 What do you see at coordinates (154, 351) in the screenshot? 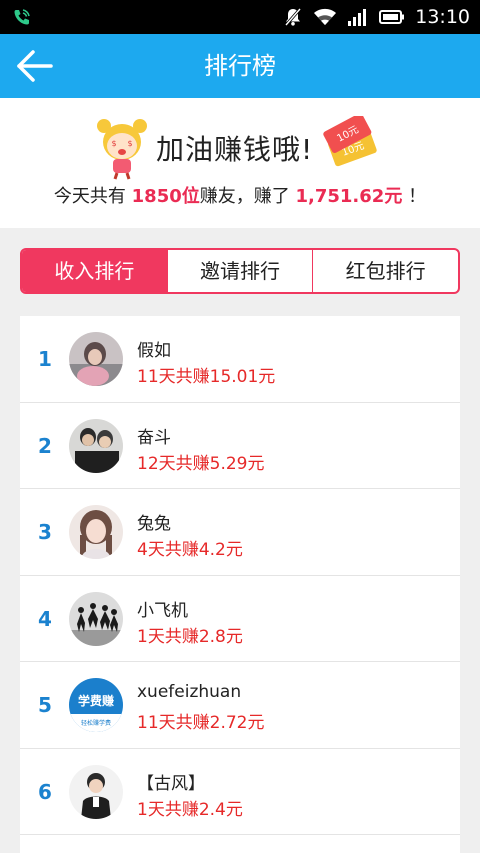
I see `user-name: 假如` at bounding box center [154, 351].